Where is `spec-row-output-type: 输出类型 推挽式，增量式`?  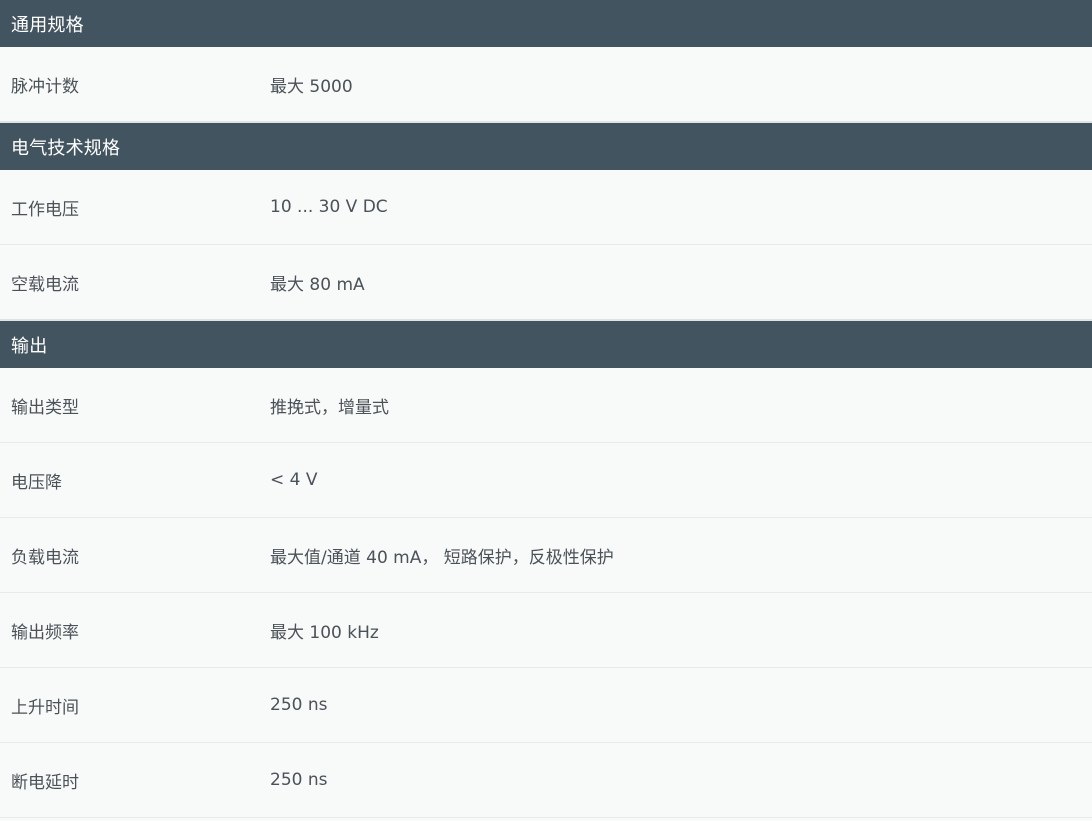
spec-row-output-type: 输出类型 推挽式，增量式 is located at coordinates (546, 405).